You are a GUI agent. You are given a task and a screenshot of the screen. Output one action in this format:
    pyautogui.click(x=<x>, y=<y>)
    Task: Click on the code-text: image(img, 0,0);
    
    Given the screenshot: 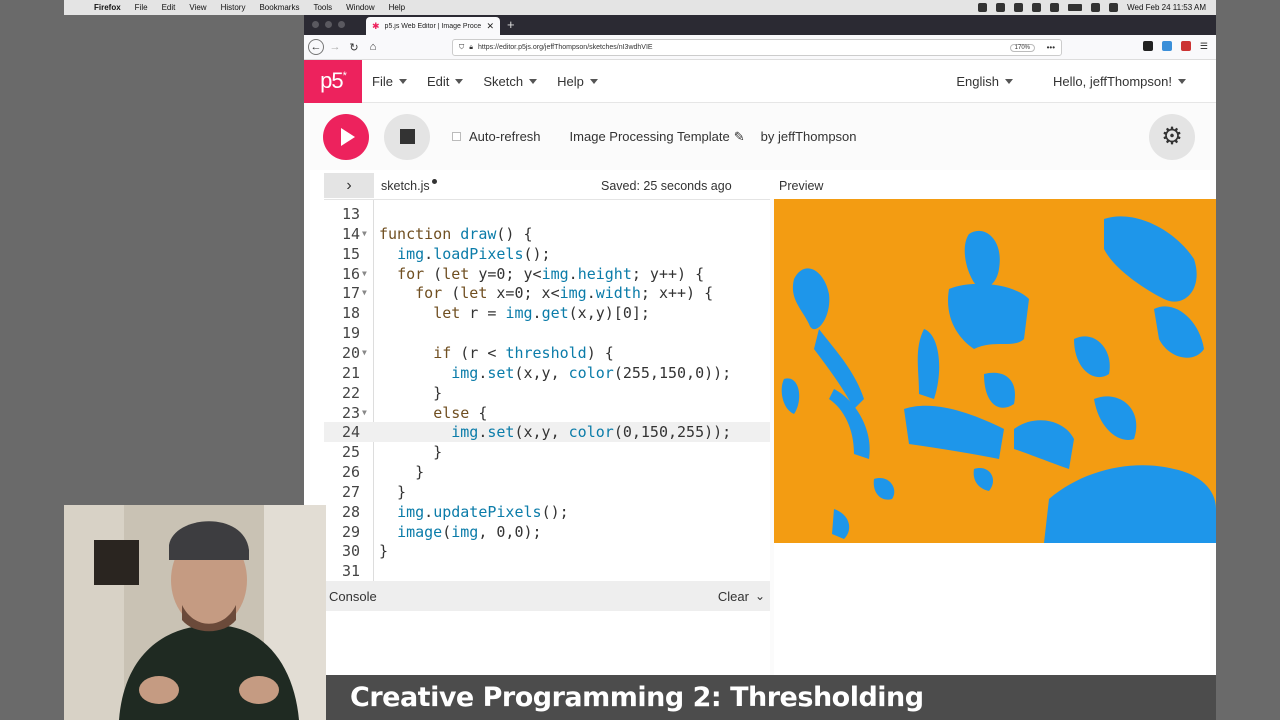 What is the action you would take?
    pyautogui.click(x=469, y=531)
    